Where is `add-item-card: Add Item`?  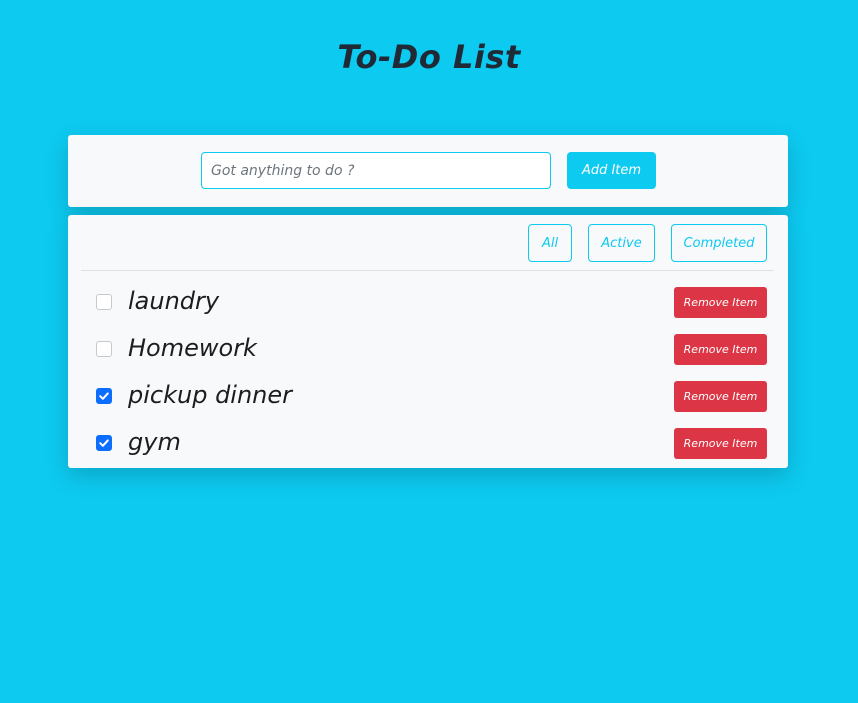
add-item-card: Add Item is located at coordinates (428, 171).